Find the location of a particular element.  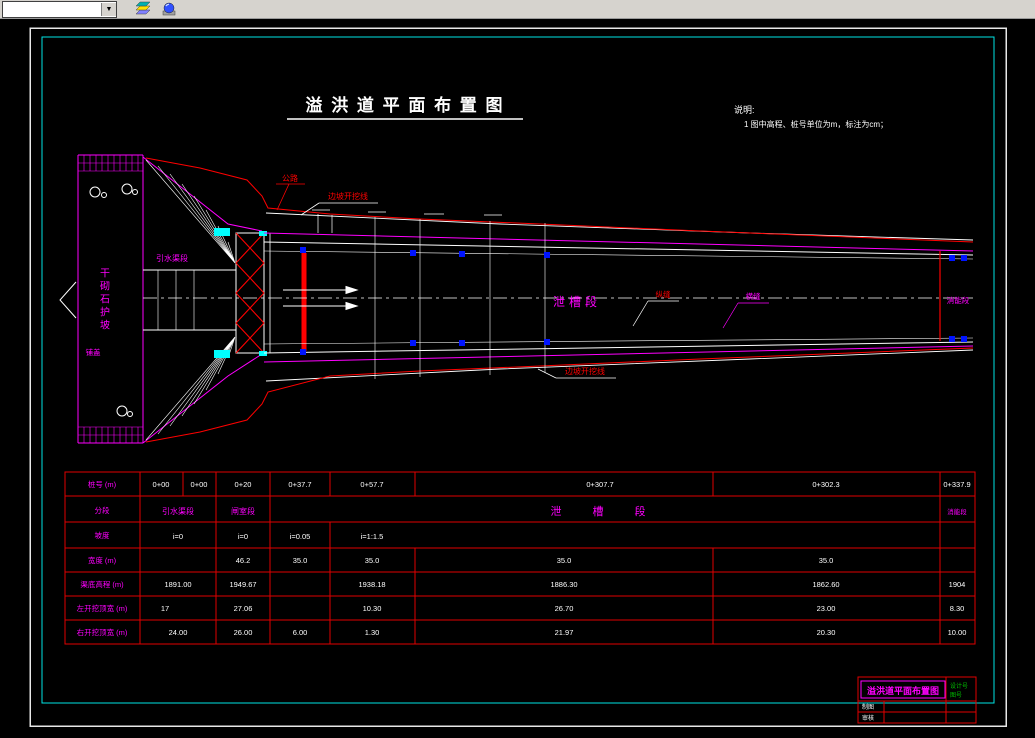

render-icon-glyph is located at coordinates (169, 9).